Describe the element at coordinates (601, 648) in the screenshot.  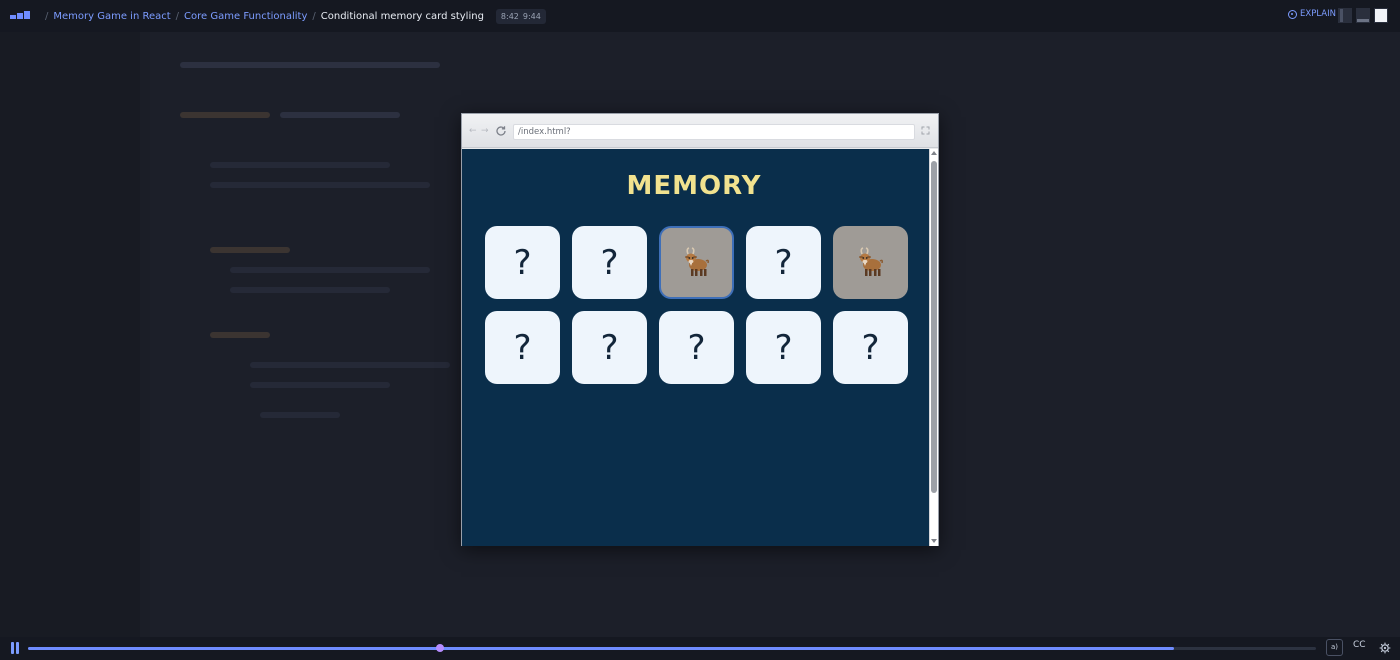
I see `progress-fill` at that location.